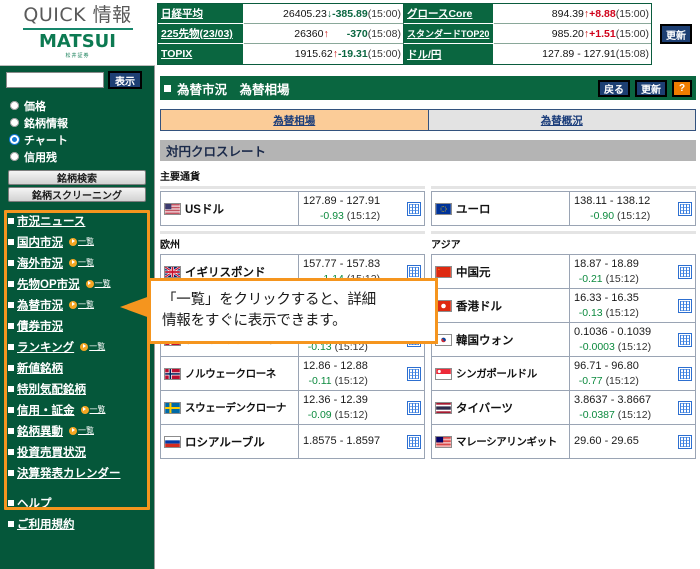 The height and width of the screenshot is (569, 700). Describe the element at coordinates (651, 88) in the screenshot. I see `refresh-button: 更新` at that location.